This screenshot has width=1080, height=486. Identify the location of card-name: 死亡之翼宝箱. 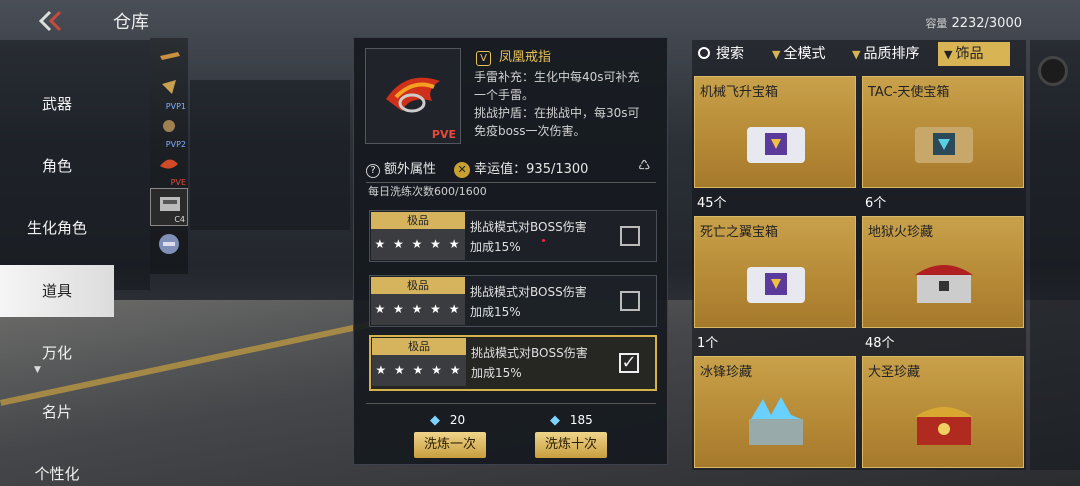
(739, 232).